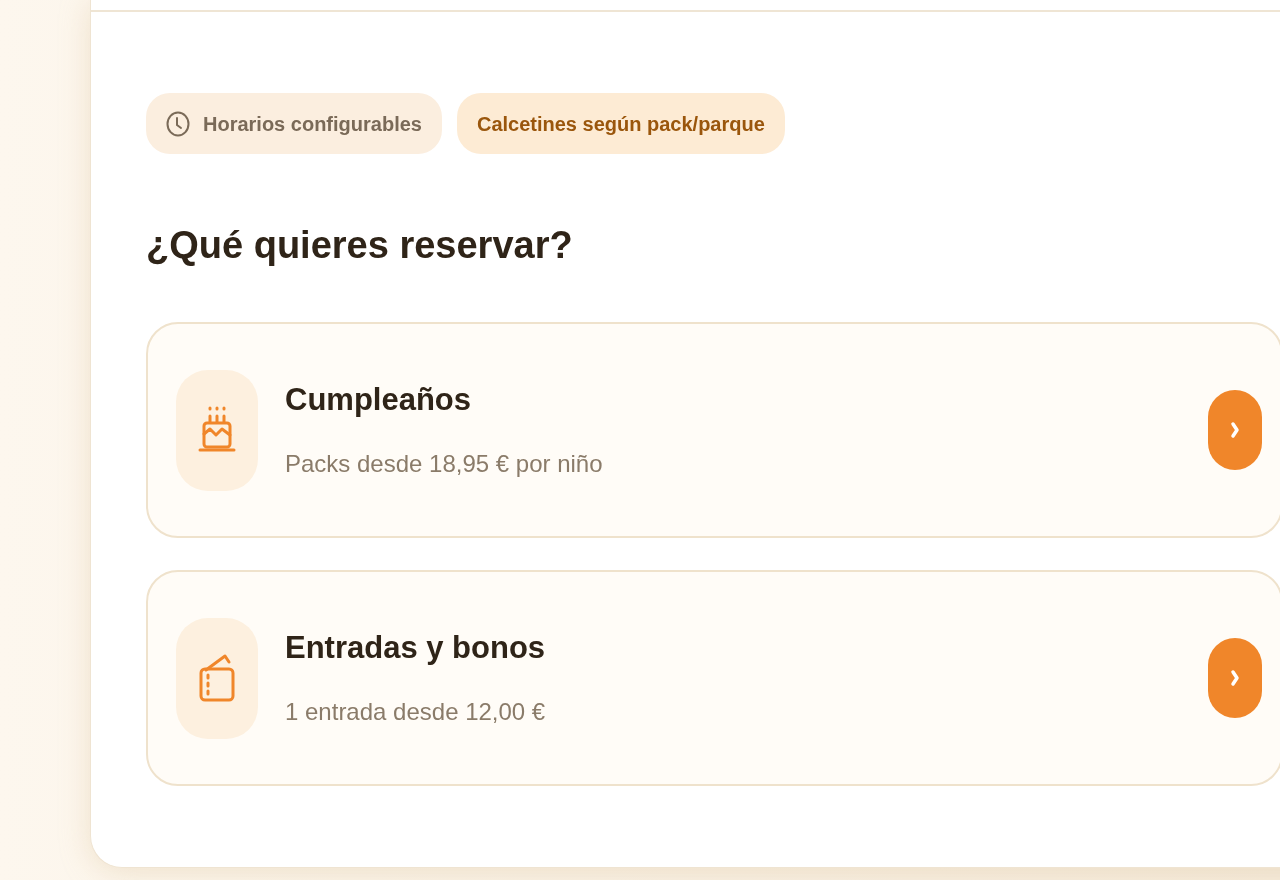 The width and height of the screenshot is (1280, 880). I want to click on option-title: Entradas y bonos, so click(415, 648).